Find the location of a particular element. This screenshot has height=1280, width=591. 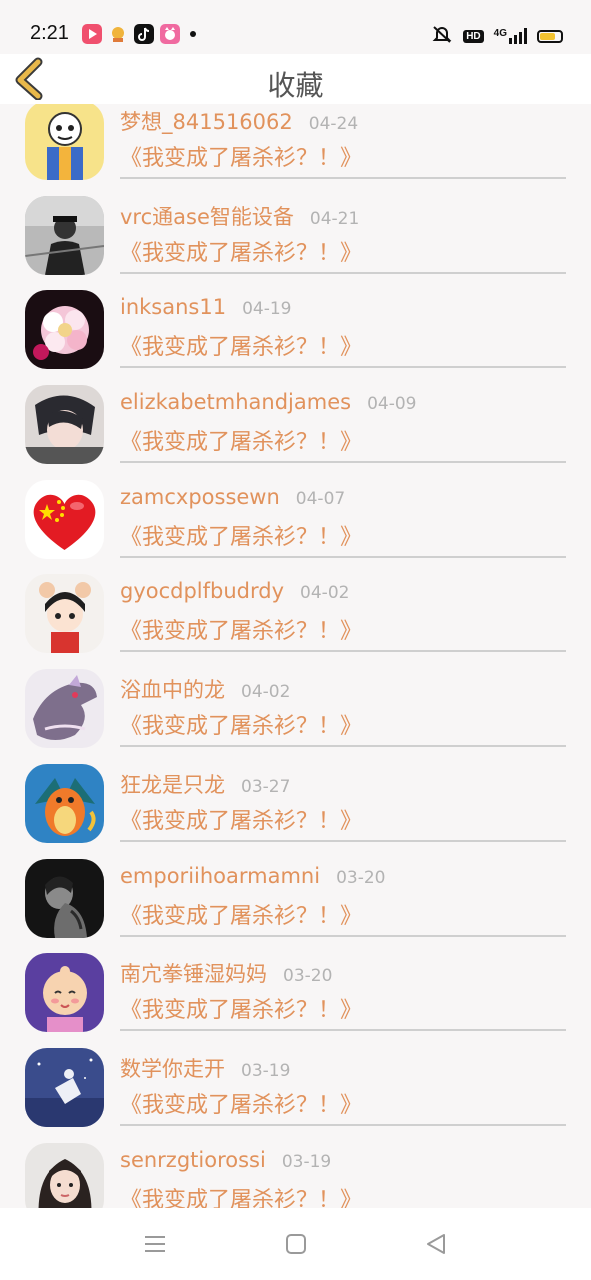

night-scene-avatar is located at coordinates (64, 1087).